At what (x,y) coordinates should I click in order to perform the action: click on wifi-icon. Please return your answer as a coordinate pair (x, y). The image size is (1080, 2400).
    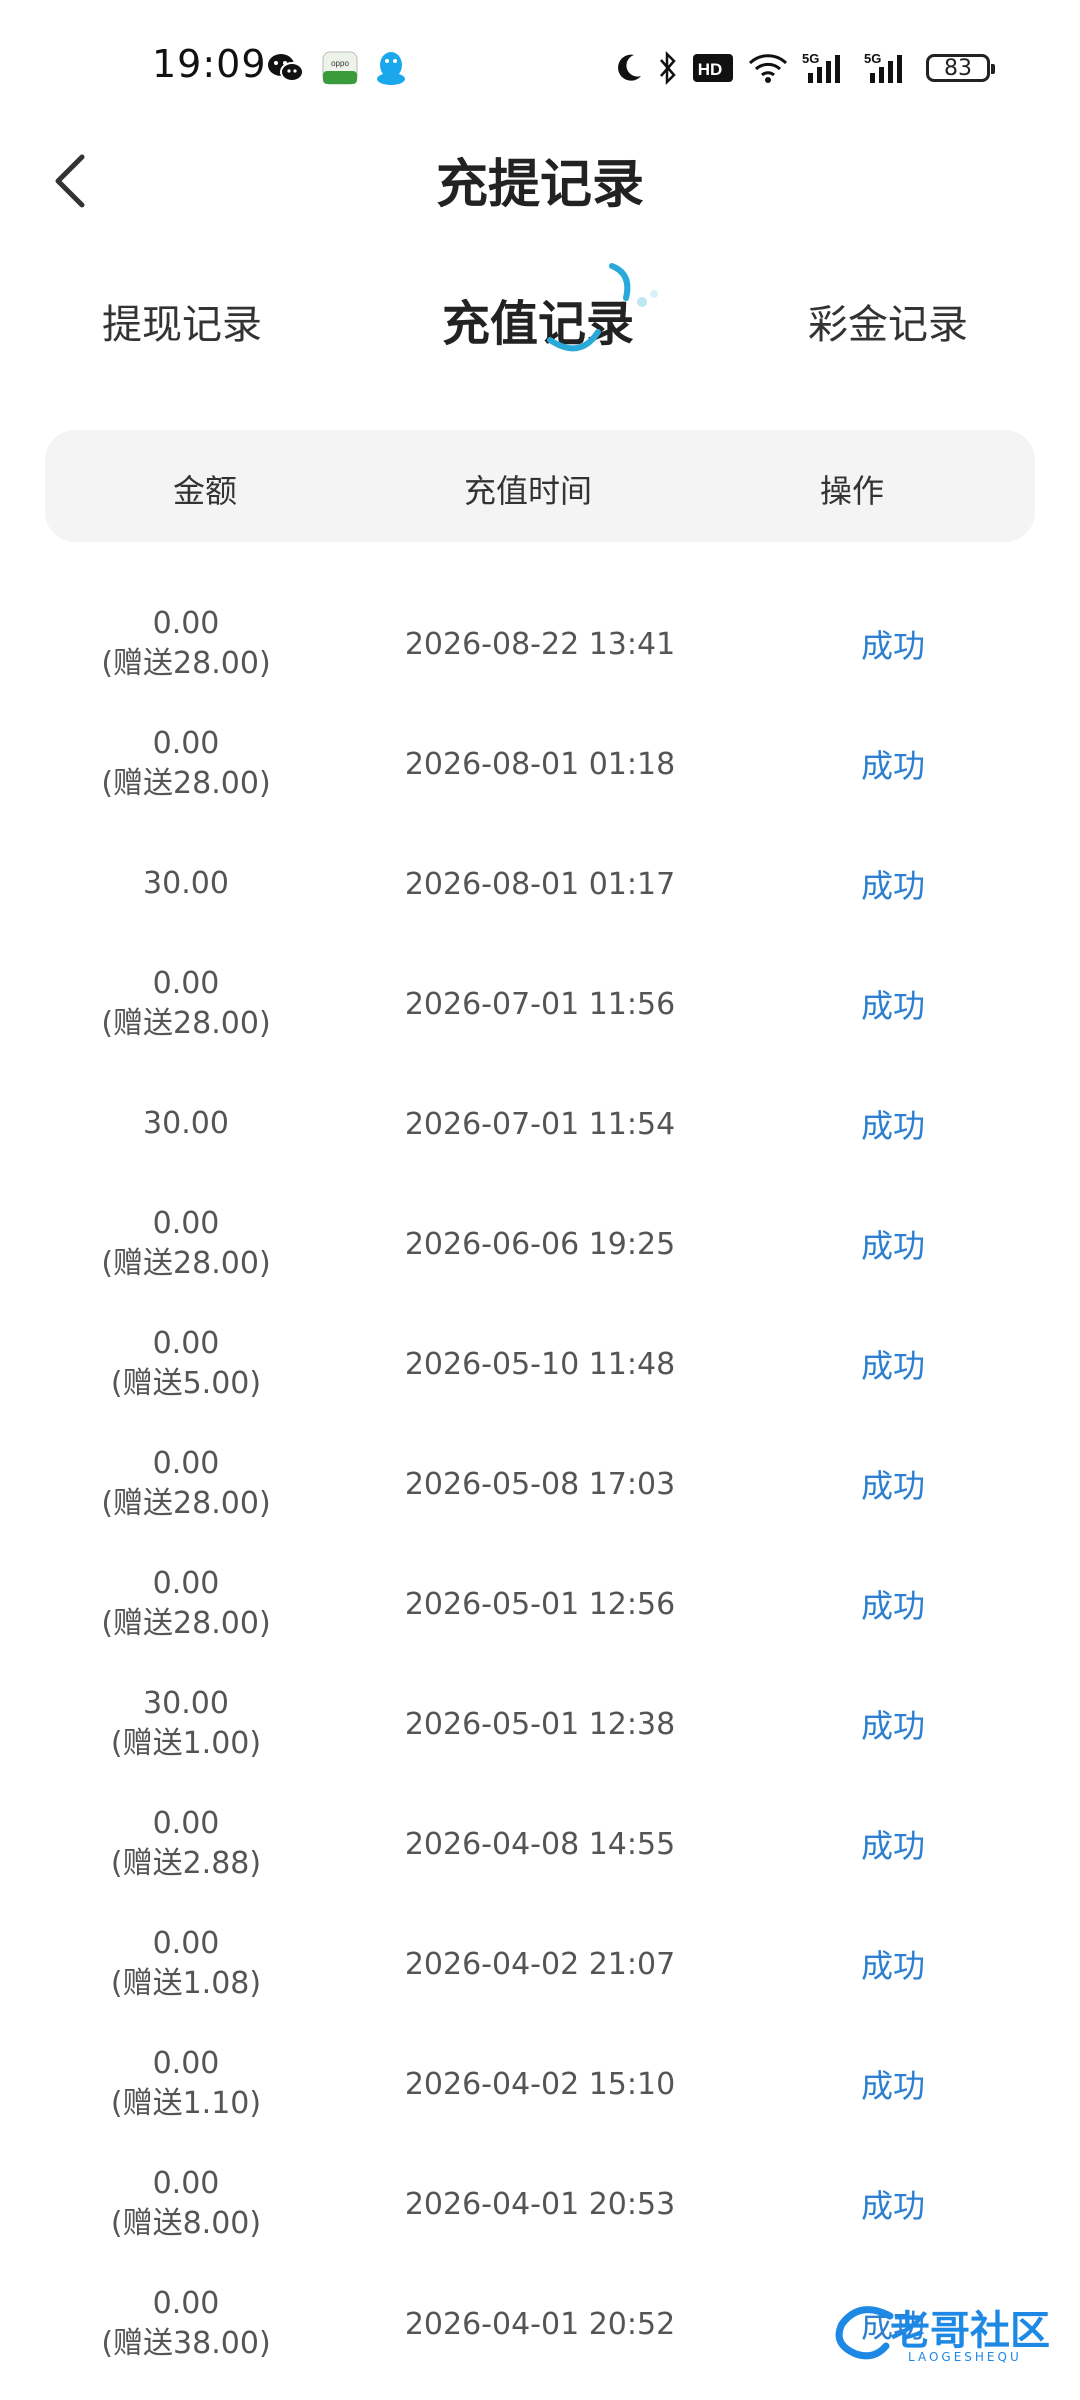
    Looking at the image, I should click on (768, 68).